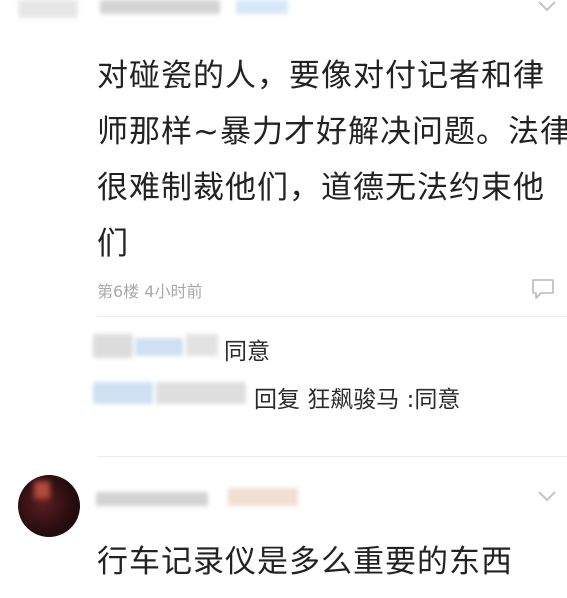 This screenshot has height=598, width=567. Describe the element at coordinates (150, 291) in the screenshot. I see `comment-1-meta: 第6楼 4小时前` at that location.